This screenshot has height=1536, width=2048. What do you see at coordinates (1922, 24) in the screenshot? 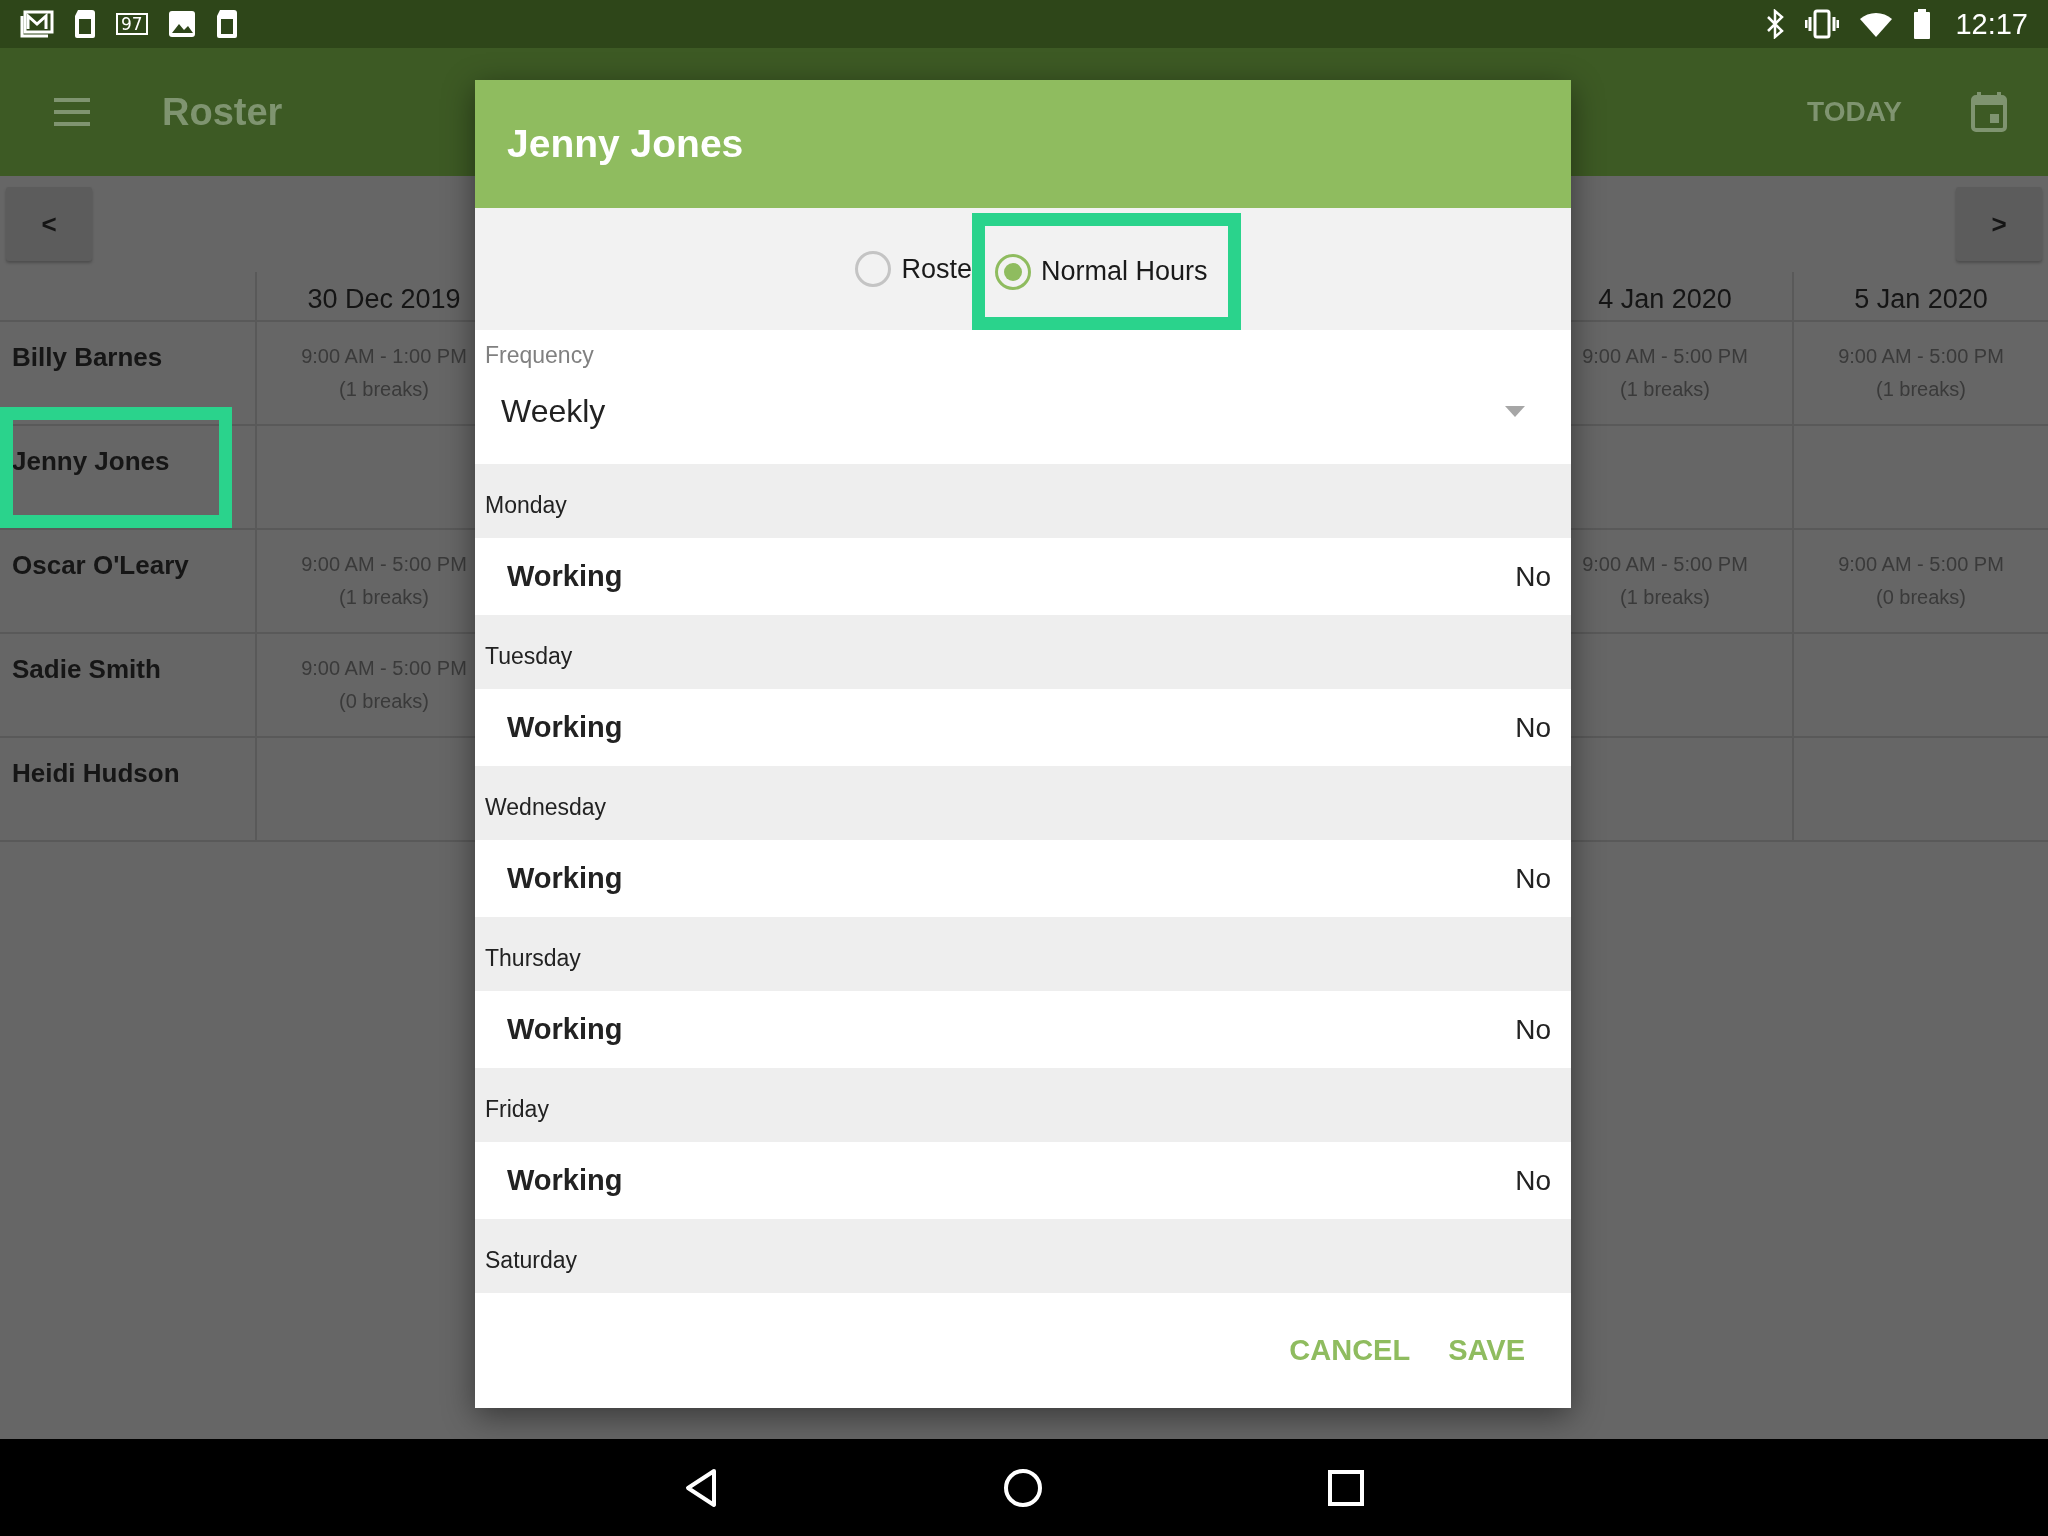
I see `battery-icon` at bounding box center [1922, 24].